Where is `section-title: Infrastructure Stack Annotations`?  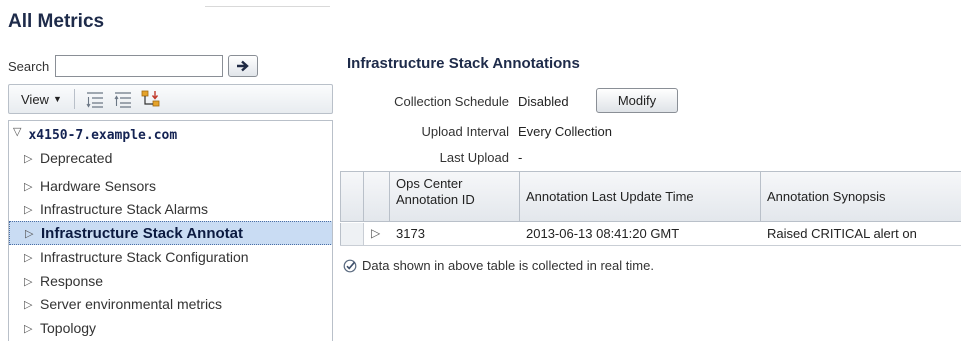 section-title: Infrastructure Stack Annotations is located at coordinates (463, 63).